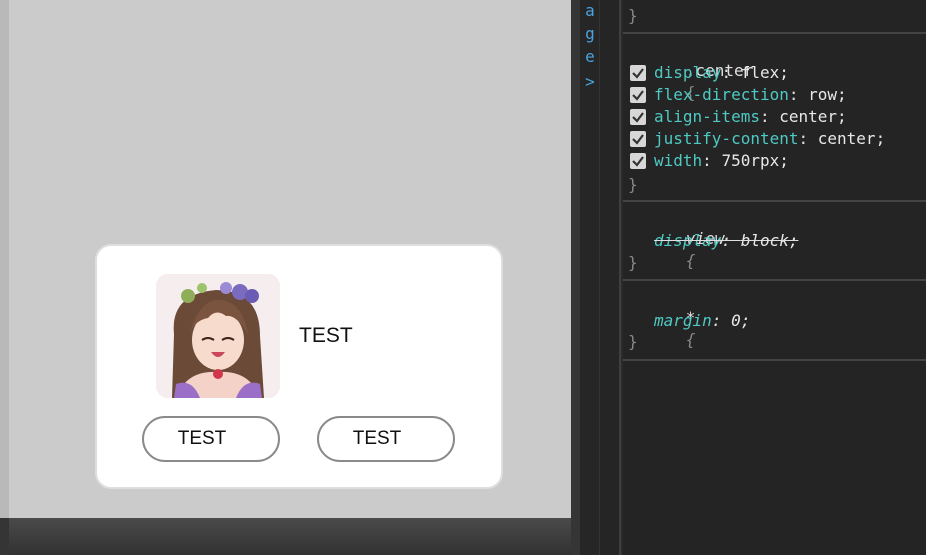 Image resolution: width=926 pixels, height=555 pixels. I want to click on popup-left-button: TEST, so click(211, 439).